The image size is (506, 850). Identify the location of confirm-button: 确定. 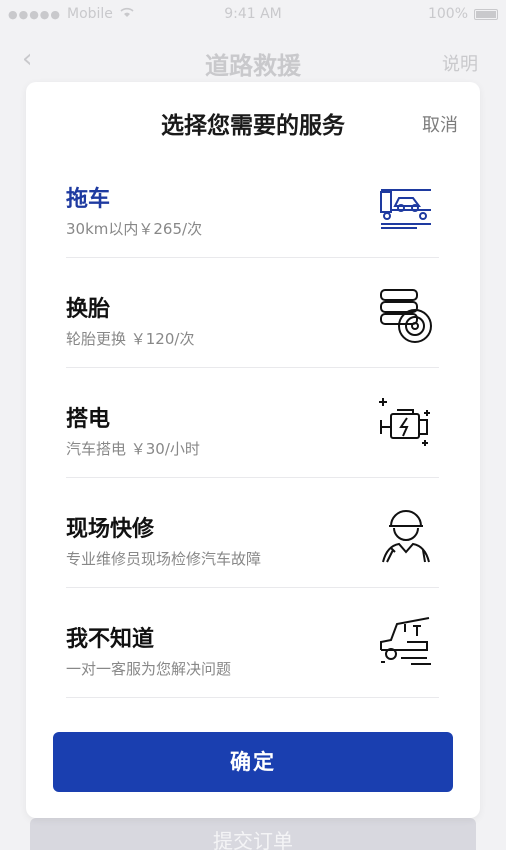
(253, 762).